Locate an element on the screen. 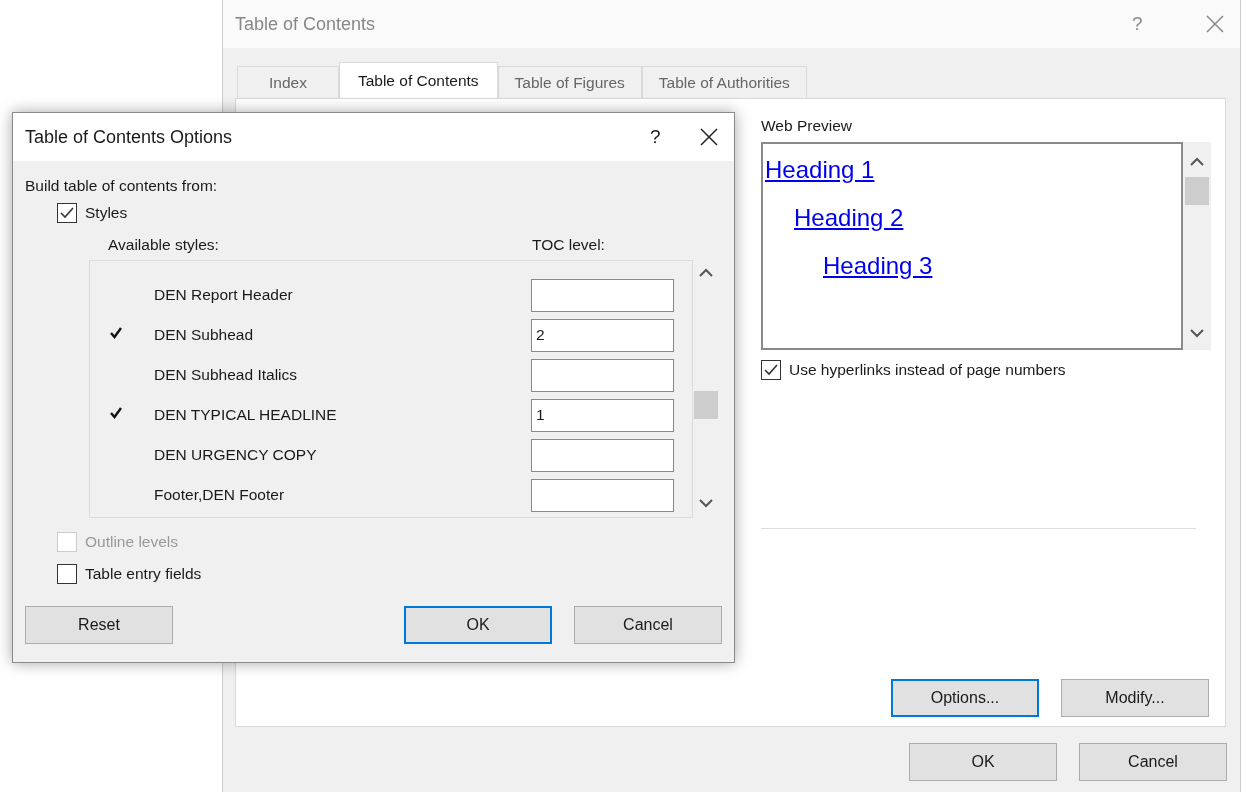 This screenshot has width=1247, height=792. style-name: Footer,DEN Footer is located at coordinates (220, 495).